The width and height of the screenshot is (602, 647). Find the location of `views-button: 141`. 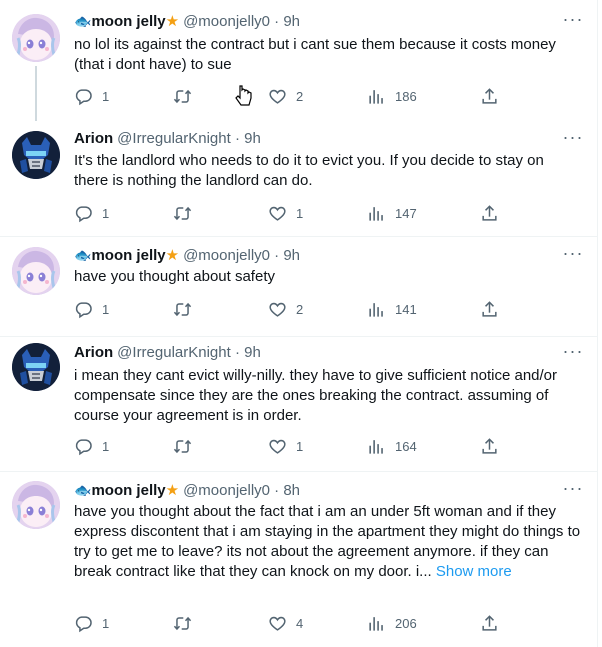

views-button: 141 is located at coordinates (392, 309).